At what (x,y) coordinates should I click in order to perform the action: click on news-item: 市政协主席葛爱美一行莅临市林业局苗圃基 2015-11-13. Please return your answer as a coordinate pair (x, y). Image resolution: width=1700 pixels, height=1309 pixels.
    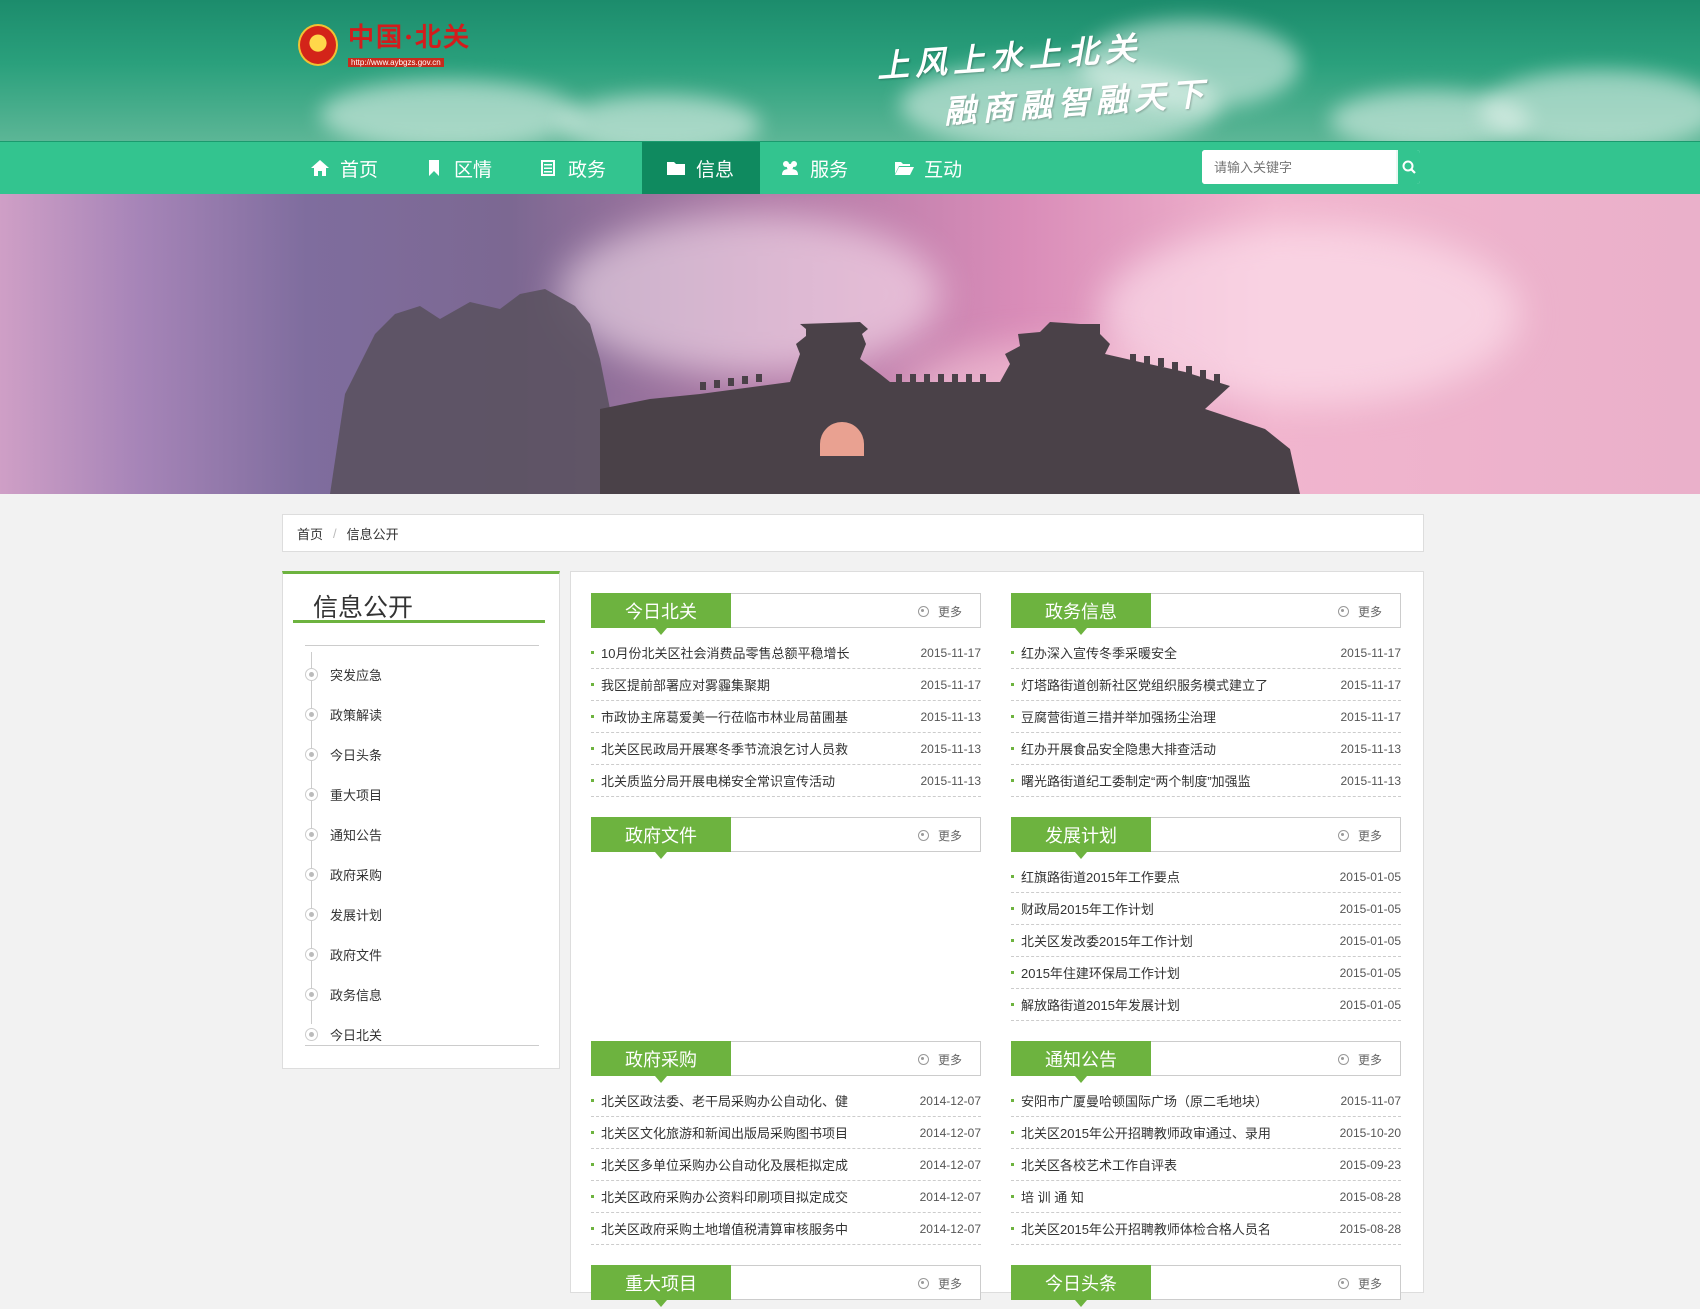
    Looking at the image, I should click on (786, 717).